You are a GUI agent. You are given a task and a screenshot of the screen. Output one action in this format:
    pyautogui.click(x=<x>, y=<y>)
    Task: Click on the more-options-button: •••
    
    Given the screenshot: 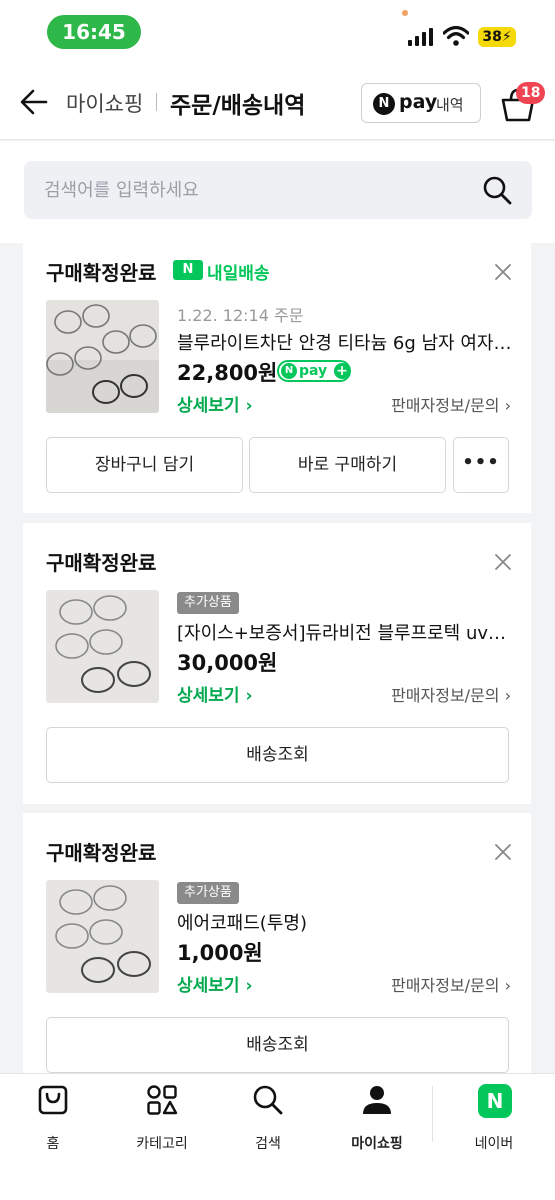 What is the action you would take?
    pyautogui.click(x=481, y=465)
    